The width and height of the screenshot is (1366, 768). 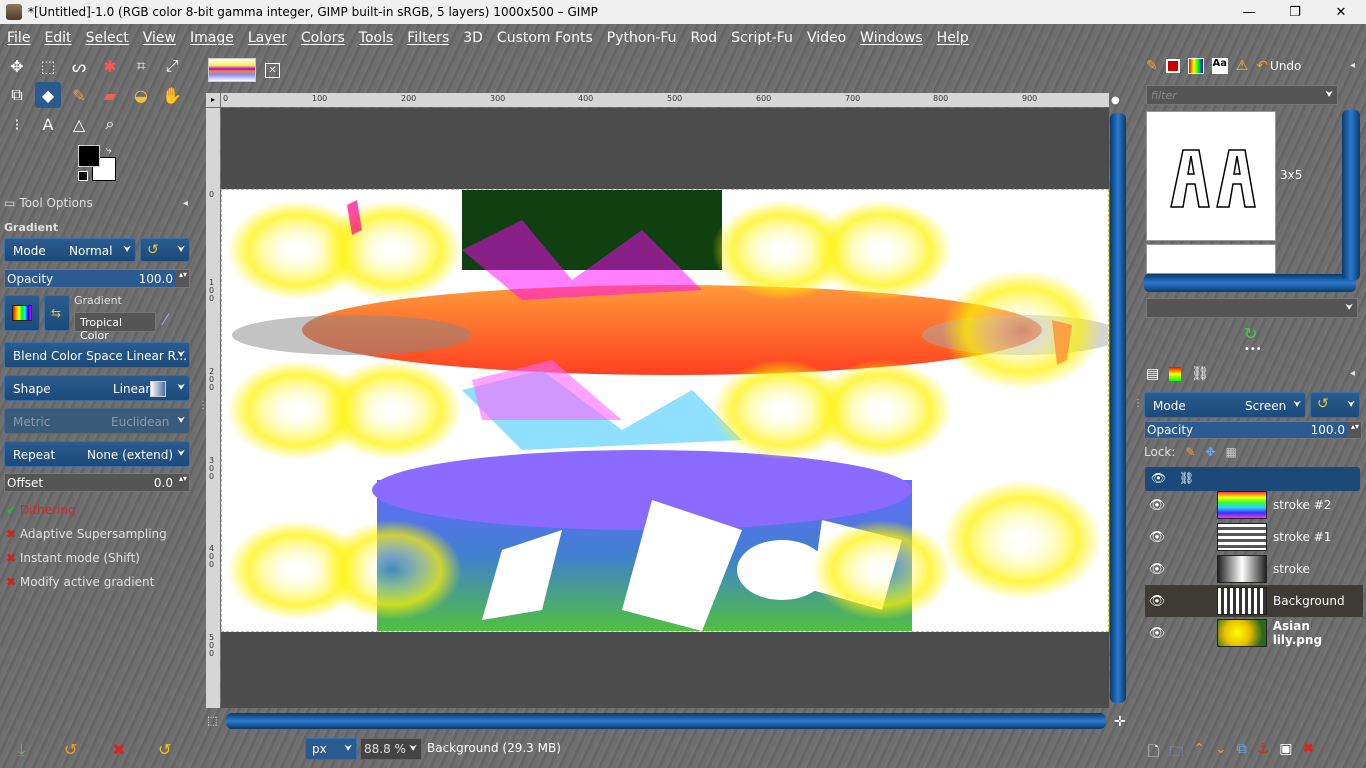 What do you see at coordinates (891, 38) in the screenshot?
I see `menu-windows: Windows` at bounding box center [891, 38].